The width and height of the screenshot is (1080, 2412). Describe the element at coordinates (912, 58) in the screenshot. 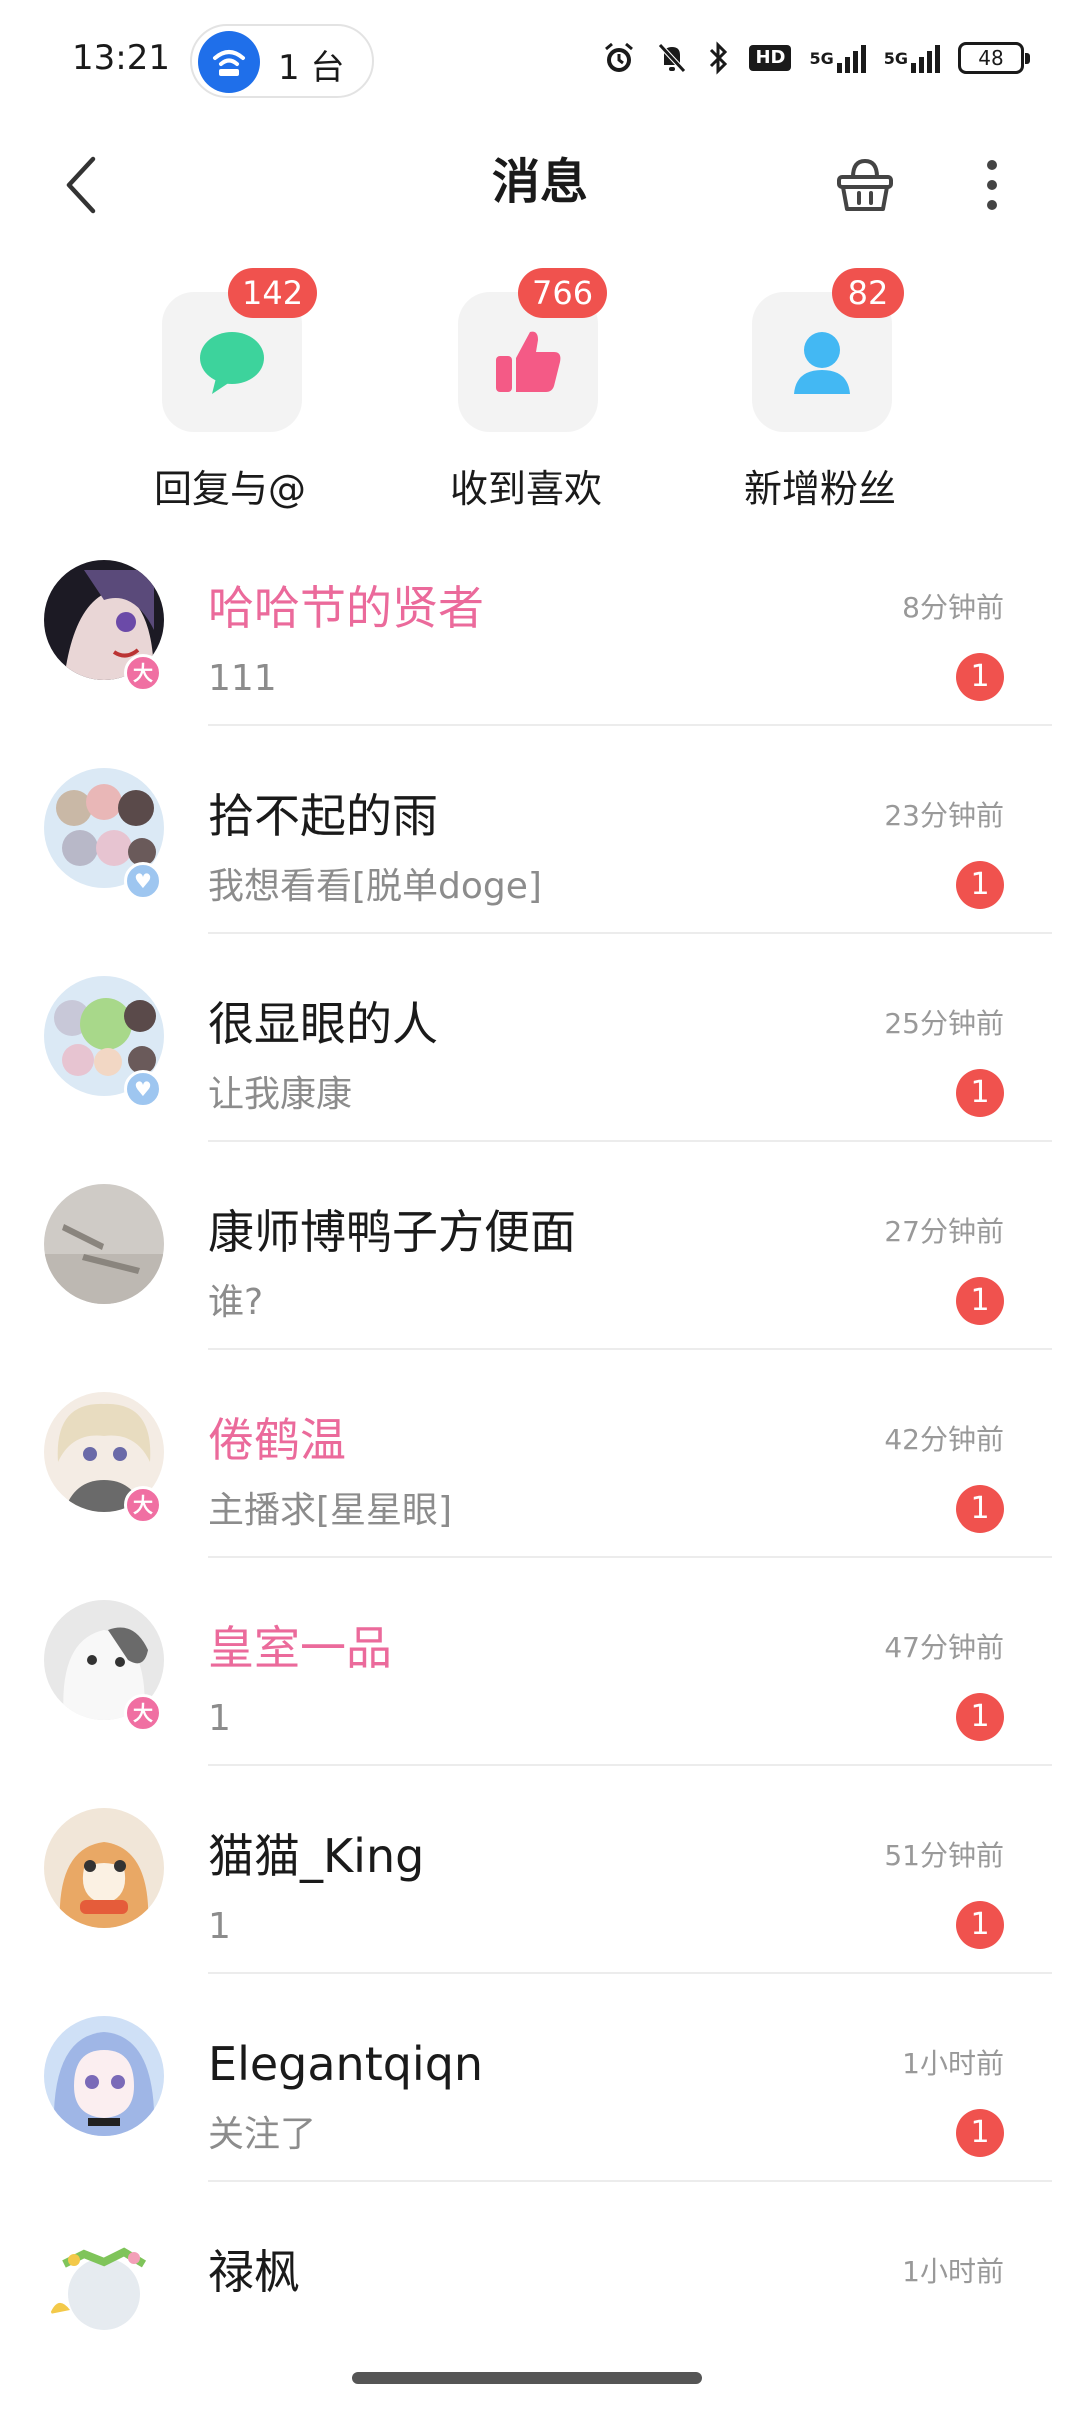

I see `signal-icon-2: 5G` at that location.